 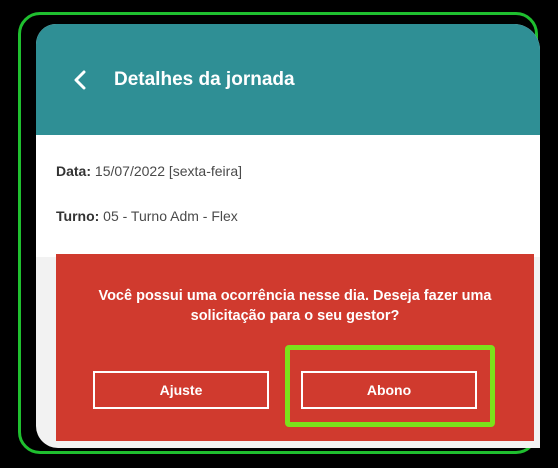 I want to click on shift-row: Turno: 05 - Turno Adm - Flex, so click(x=147, y=216).